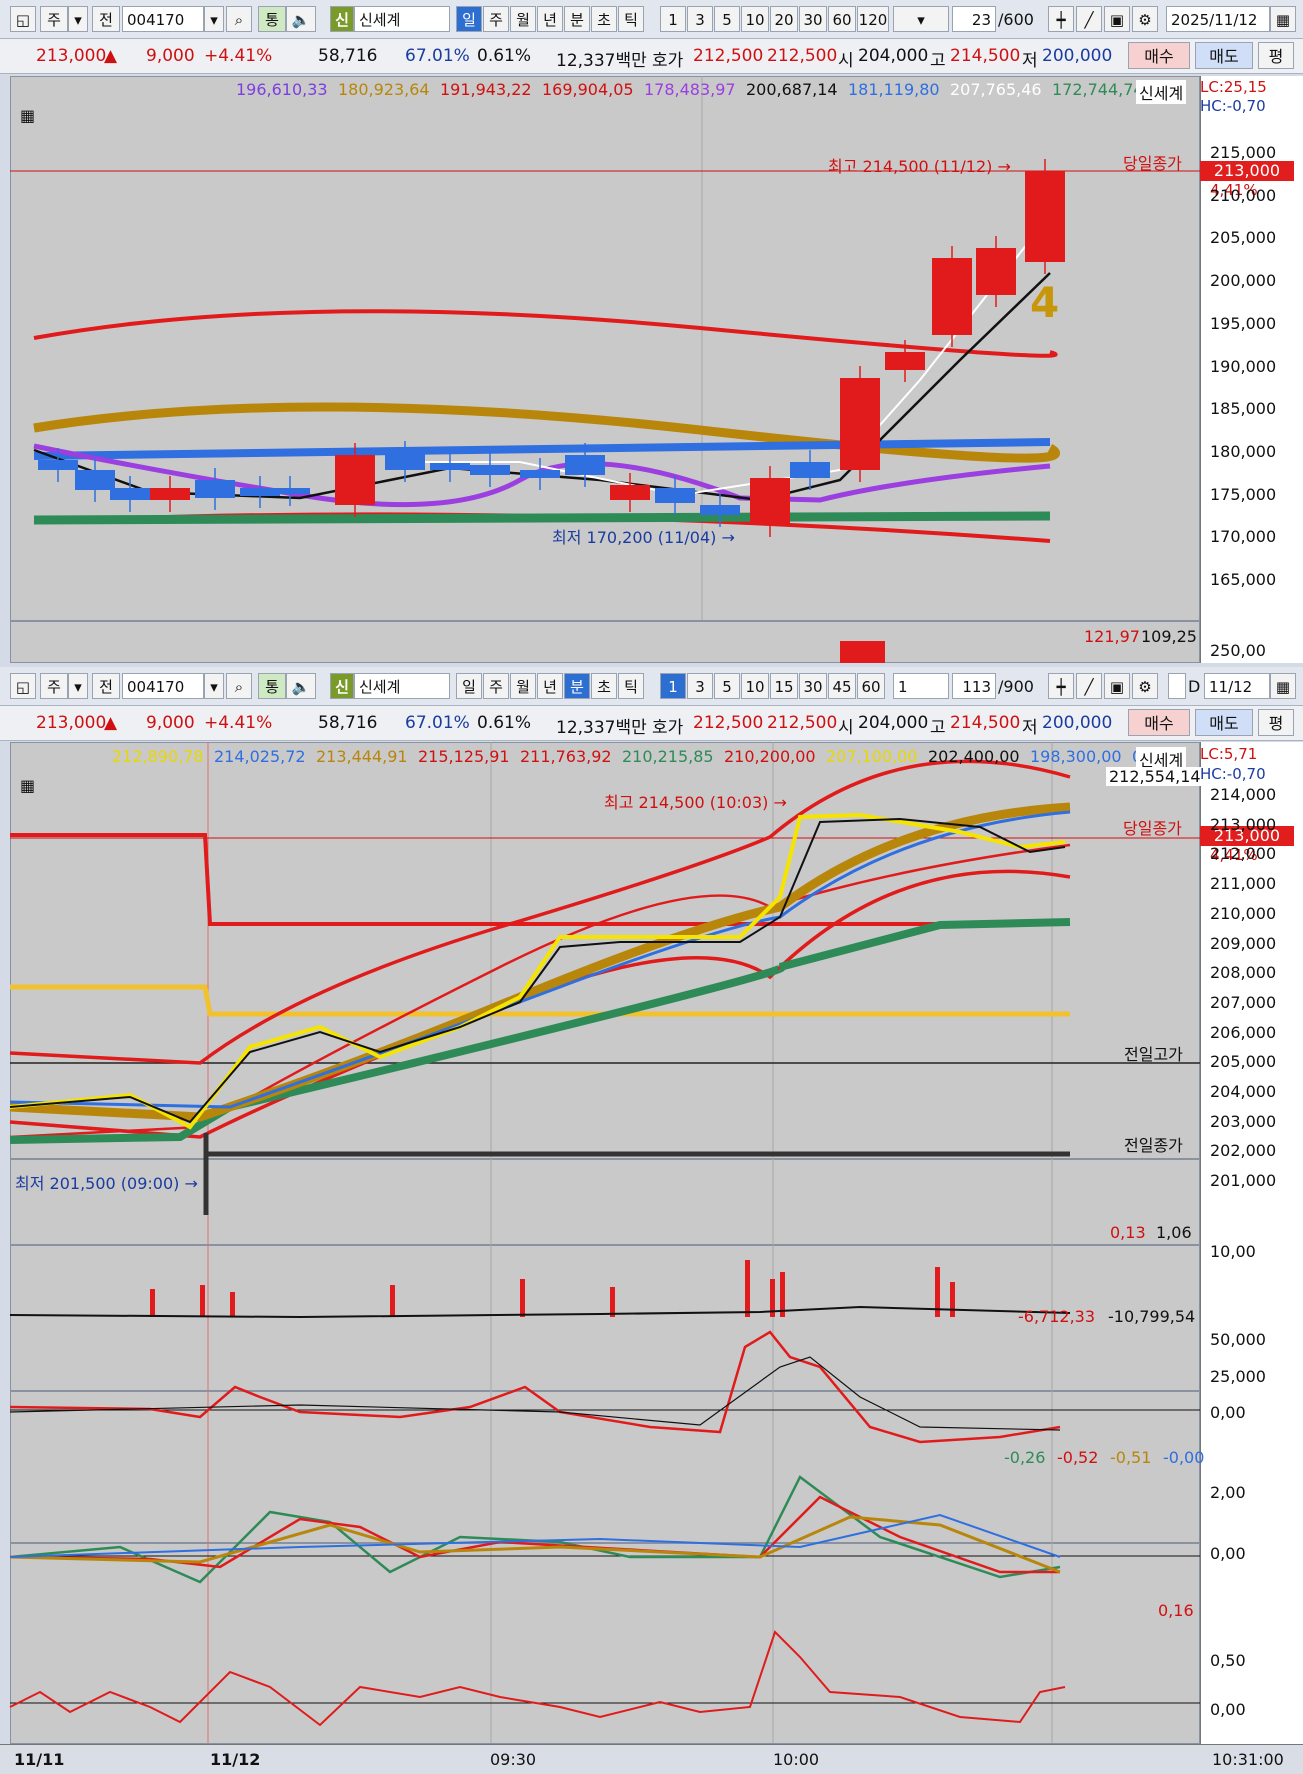 This screenshot has height=1774, width=1303. What do you see at coordinates (1243, 323) in the screenshot?
I see `y-tick: 195,000` at bounding box center [1243, 323].